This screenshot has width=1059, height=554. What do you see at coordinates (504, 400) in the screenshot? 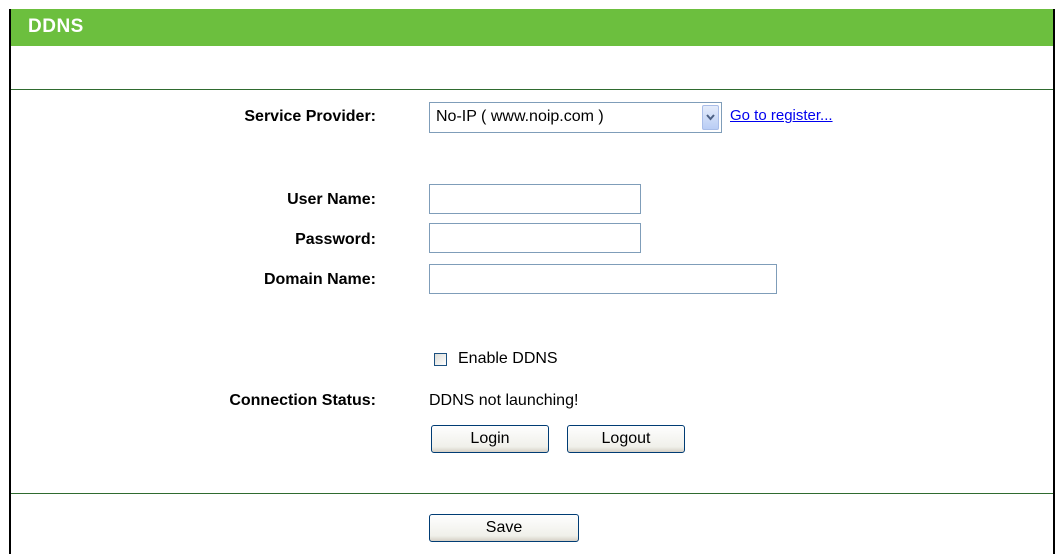
I see `connection-status-value: DDNS not launching!` at bounding box center [504, 400].